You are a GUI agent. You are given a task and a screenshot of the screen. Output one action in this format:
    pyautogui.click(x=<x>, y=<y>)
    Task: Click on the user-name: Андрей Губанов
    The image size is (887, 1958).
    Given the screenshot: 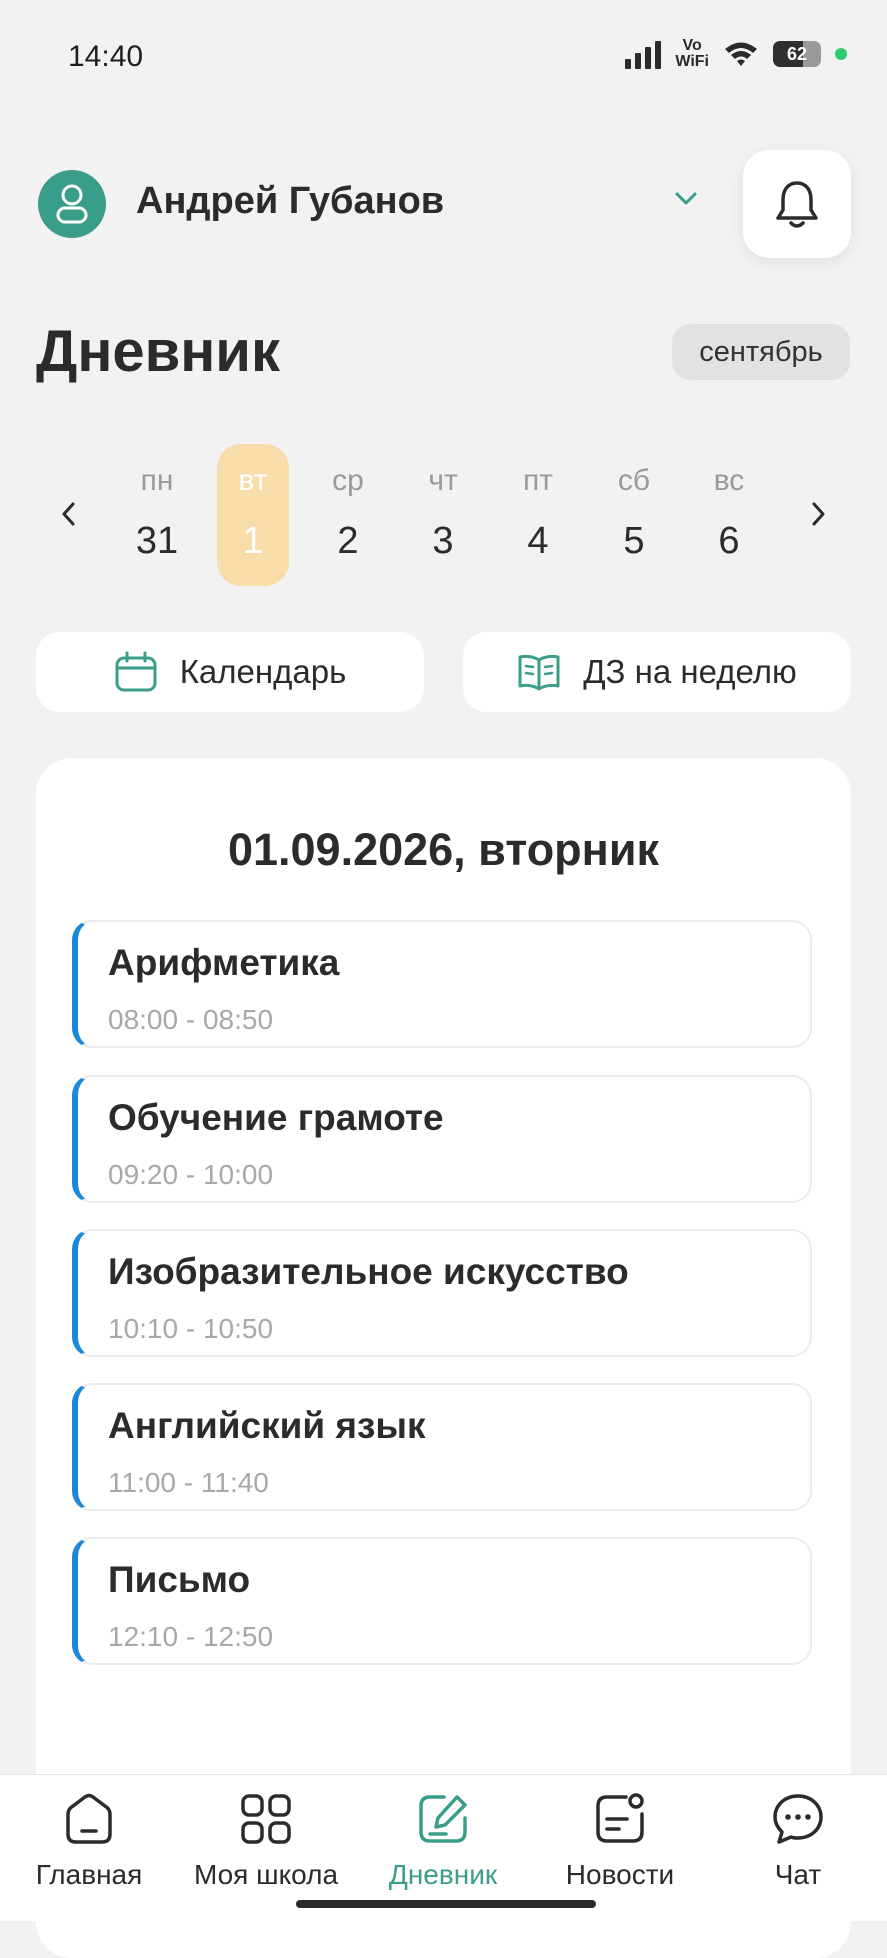 What is the action you would take?
    pyautogui.click(x=290, y=201)
    